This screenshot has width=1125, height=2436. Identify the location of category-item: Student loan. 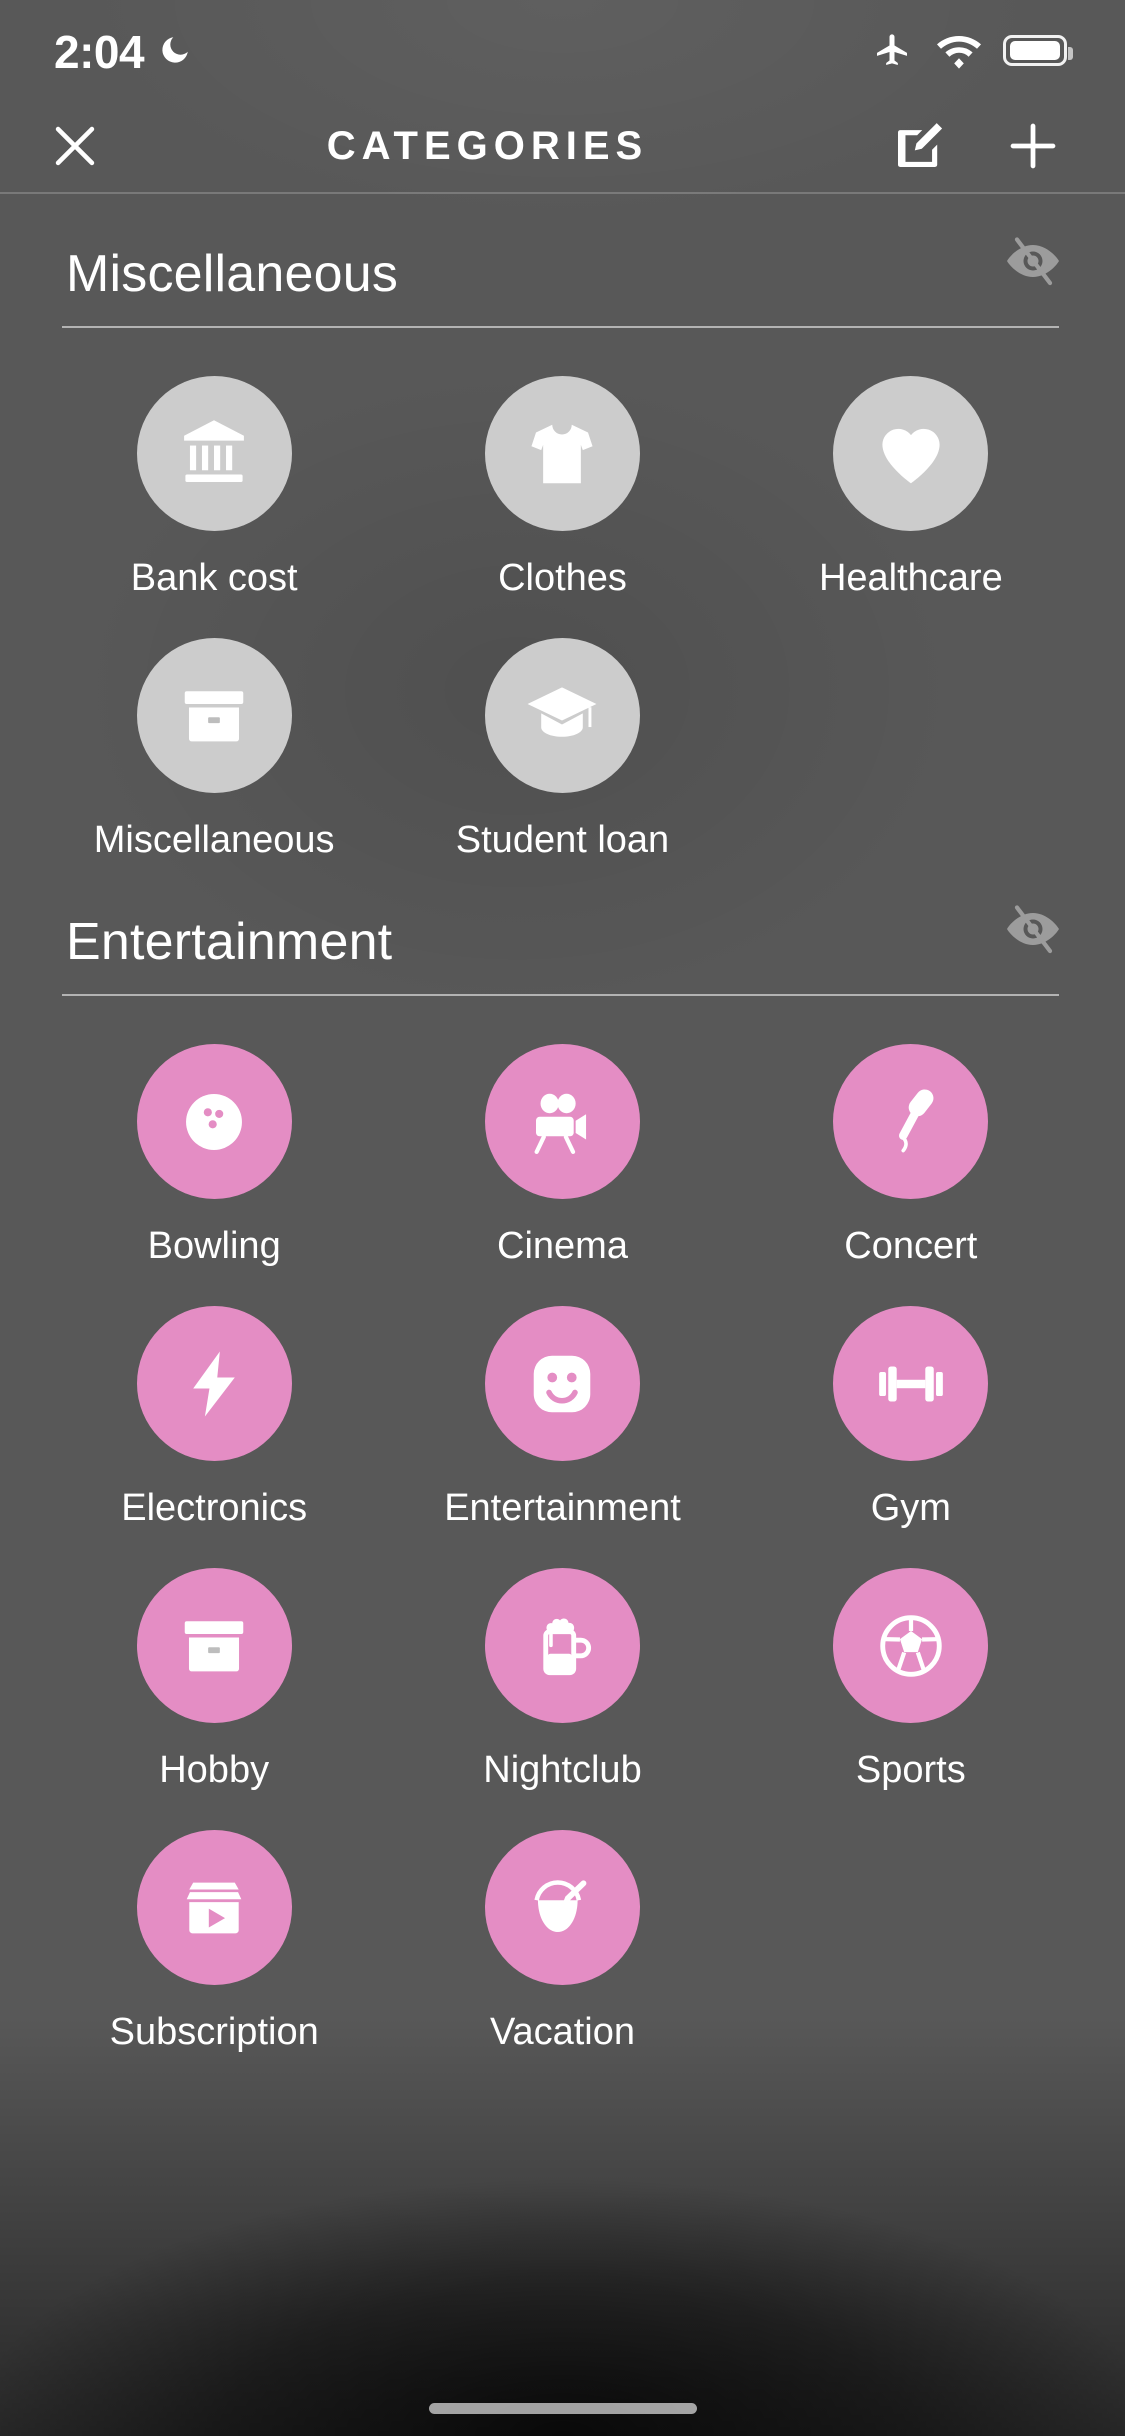
(562, 750).